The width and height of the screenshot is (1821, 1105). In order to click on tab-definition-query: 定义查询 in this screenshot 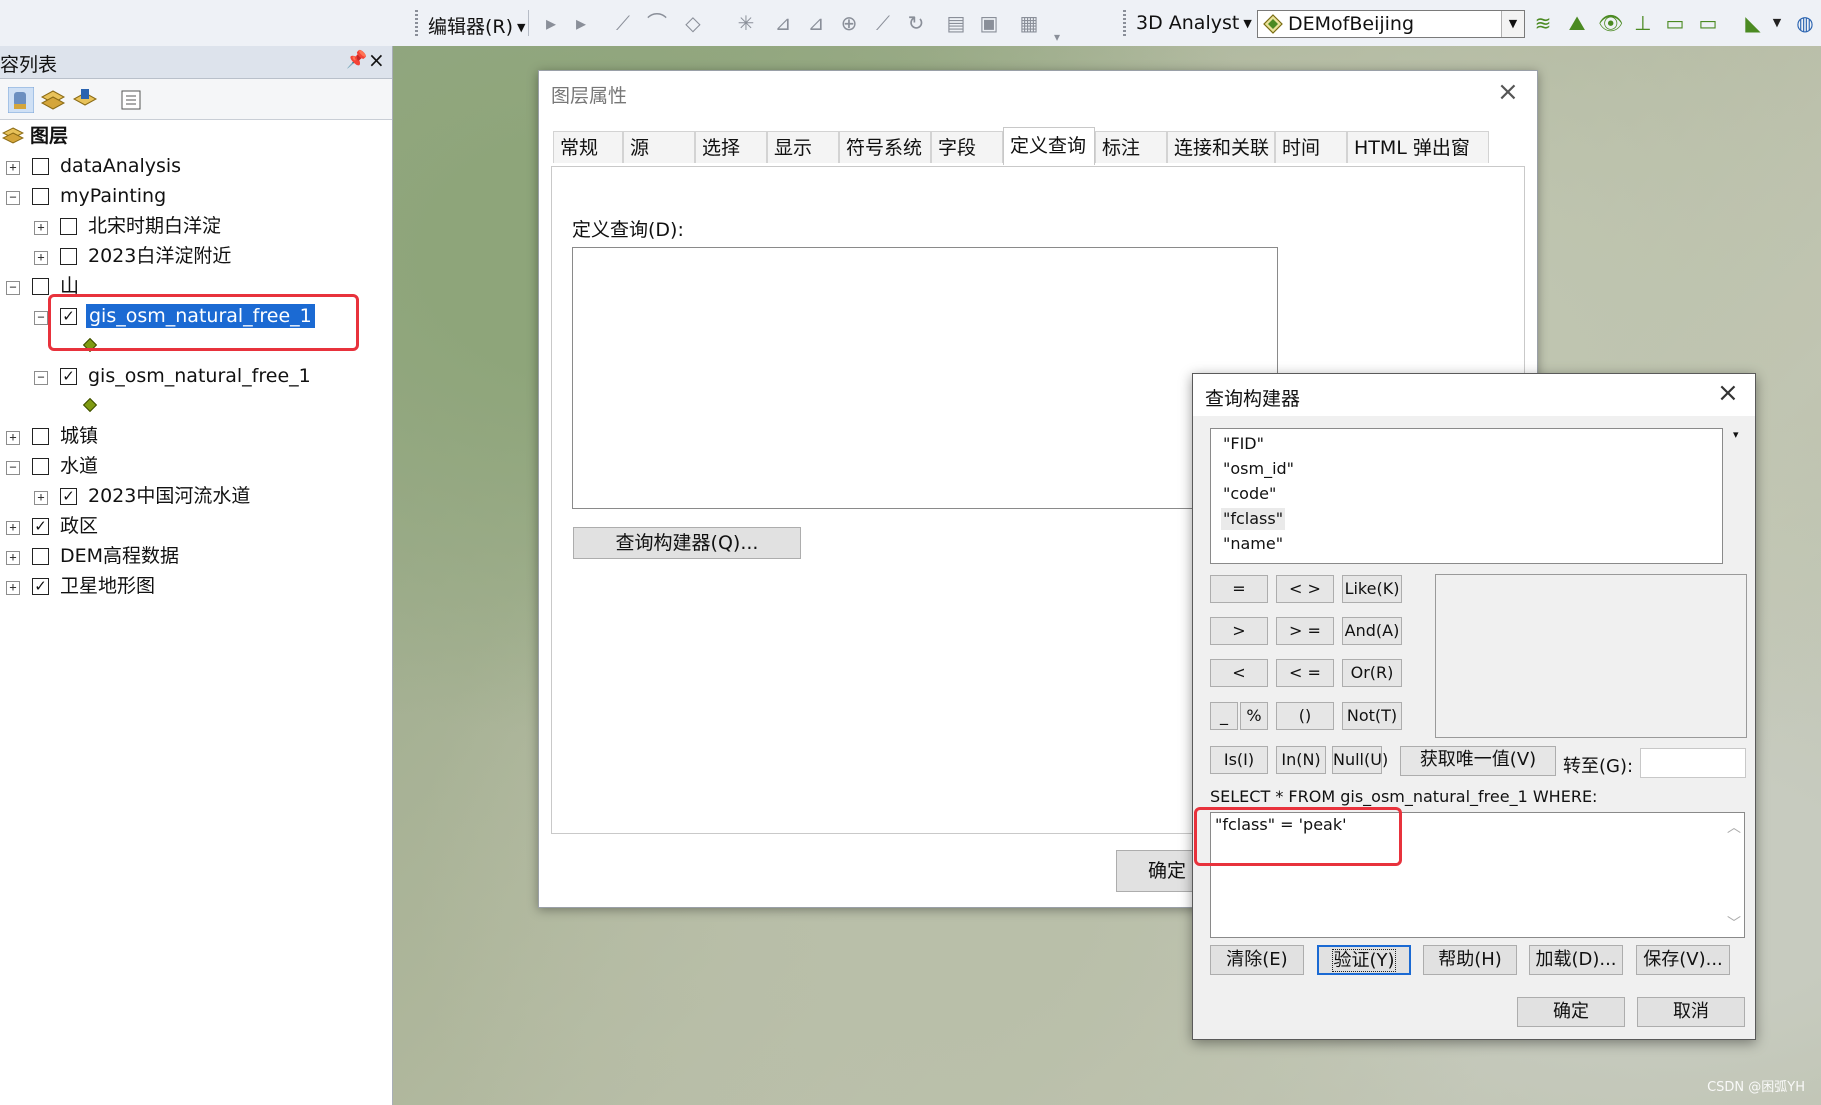, I will do `click(1049, 146)`.